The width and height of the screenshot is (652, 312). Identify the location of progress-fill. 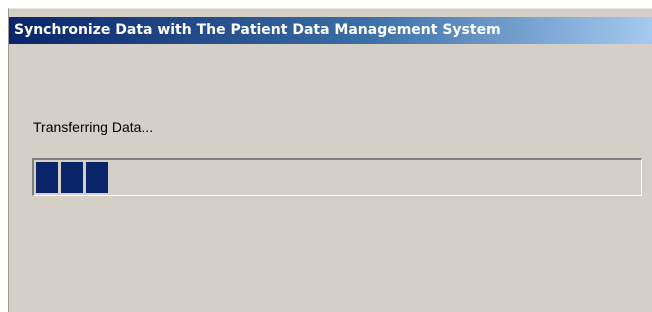
(75, 177).